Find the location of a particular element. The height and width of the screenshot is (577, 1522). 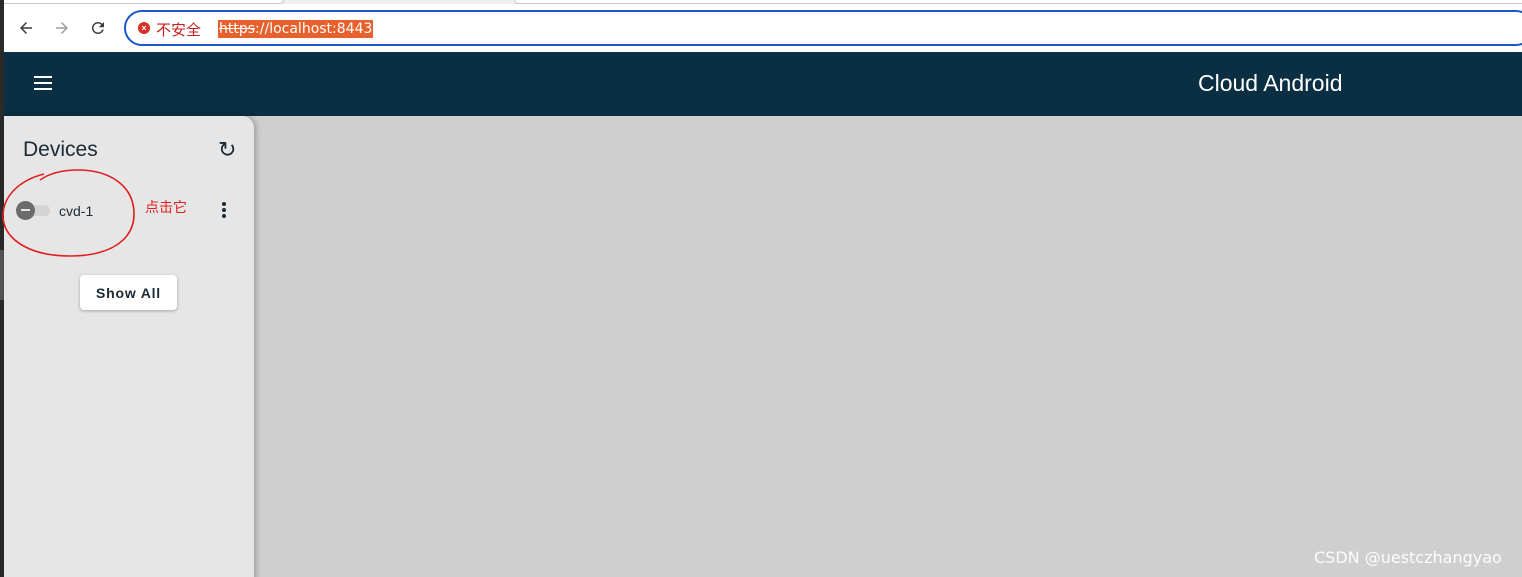

forward-button is located at coordinates (62, 28).